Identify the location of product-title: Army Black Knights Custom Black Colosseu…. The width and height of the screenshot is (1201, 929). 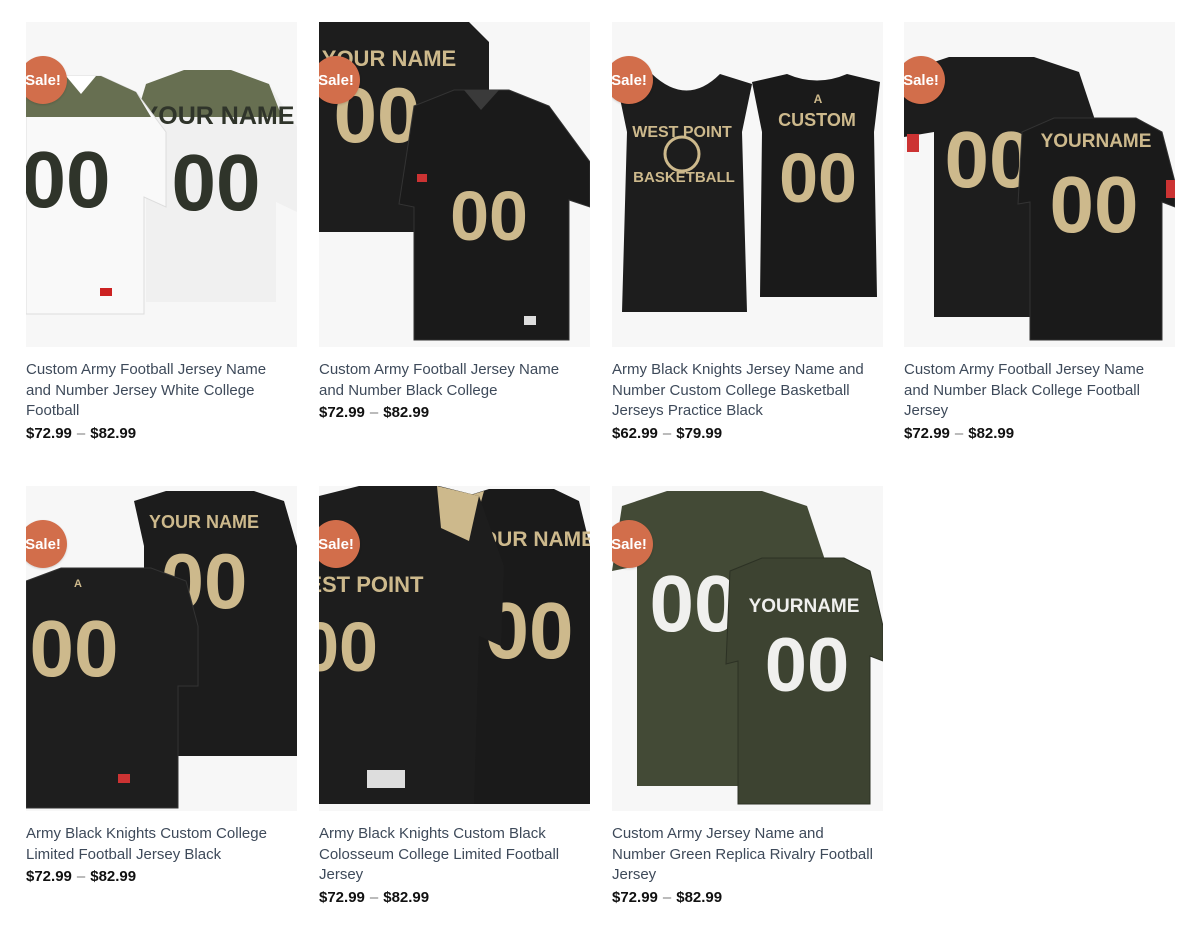
(450, 855).